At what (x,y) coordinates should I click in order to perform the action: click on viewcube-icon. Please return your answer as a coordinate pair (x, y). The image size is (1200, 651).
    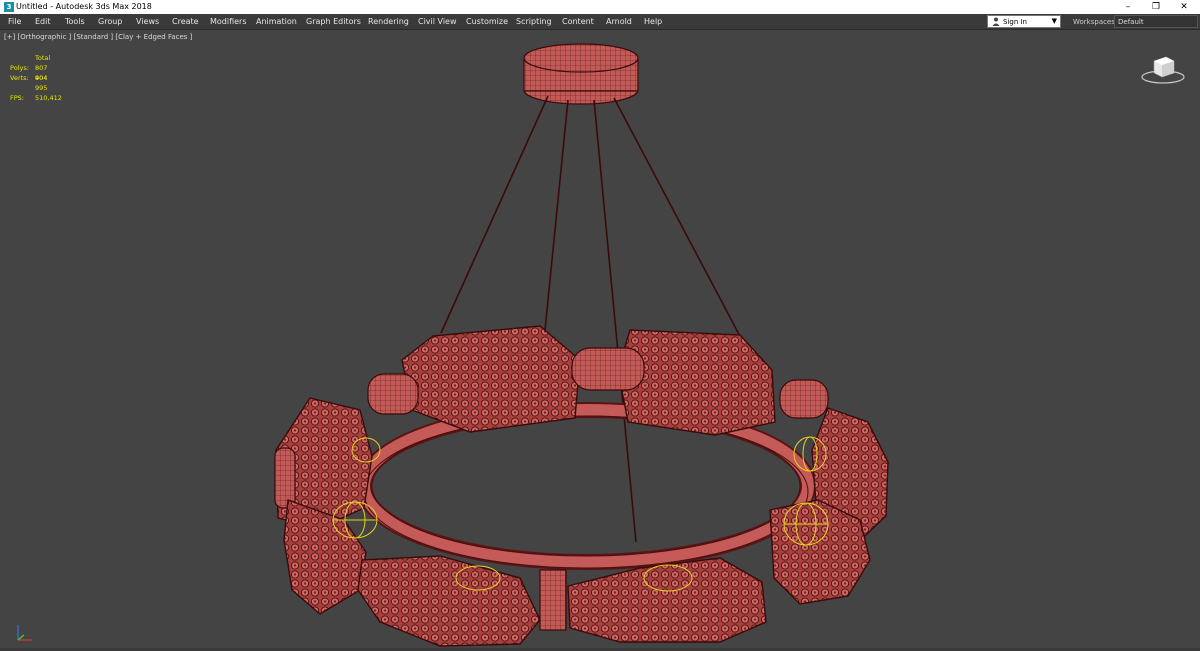
    Looking at the image, I should click on (1163, 69).